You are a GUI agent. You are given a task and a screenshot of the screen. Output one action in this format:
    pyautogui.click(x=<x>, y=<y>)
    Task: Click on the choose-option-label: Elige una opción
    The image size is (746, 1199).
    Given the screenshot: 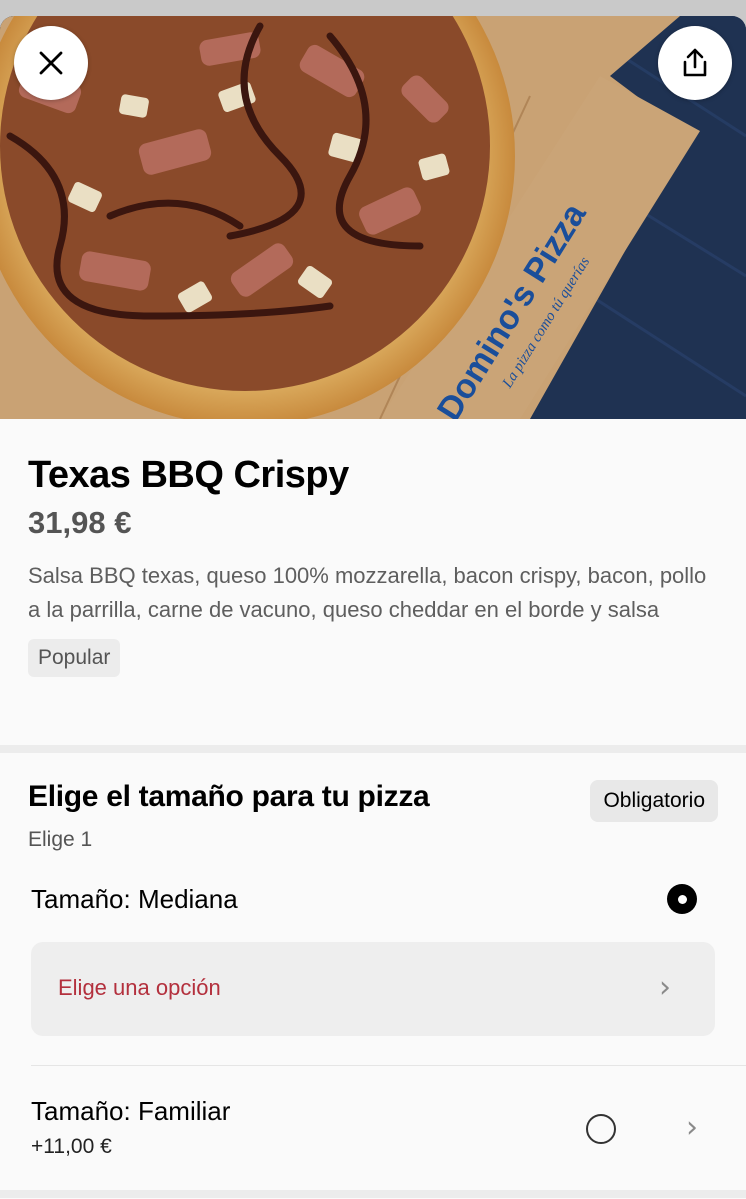 What is the action you would take?
    pyautogui.click(x=139, y=987)
    